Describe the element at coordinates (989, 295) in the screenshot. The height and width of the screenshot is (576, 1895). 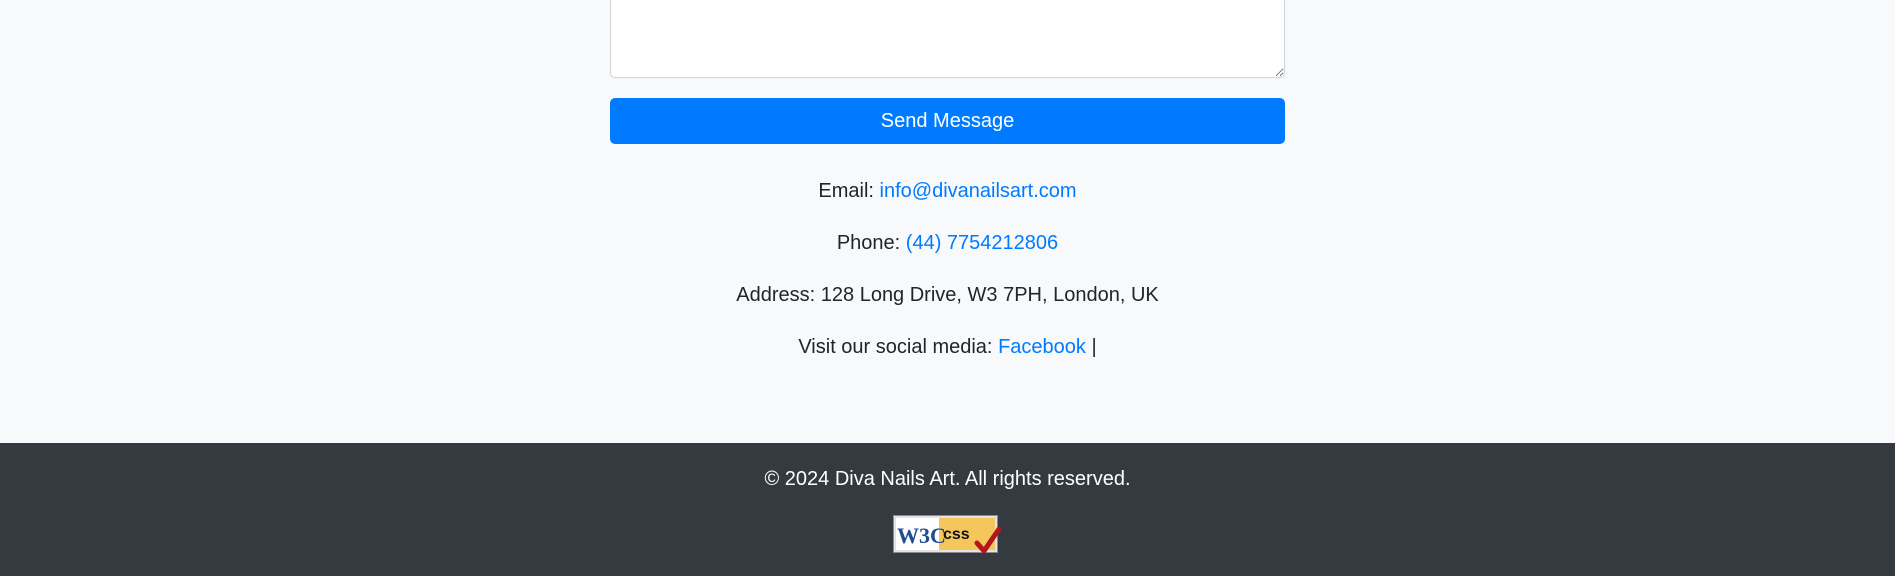
I see `address-value: 128 Long Drive, W3 7PH, London, UK` at that location.